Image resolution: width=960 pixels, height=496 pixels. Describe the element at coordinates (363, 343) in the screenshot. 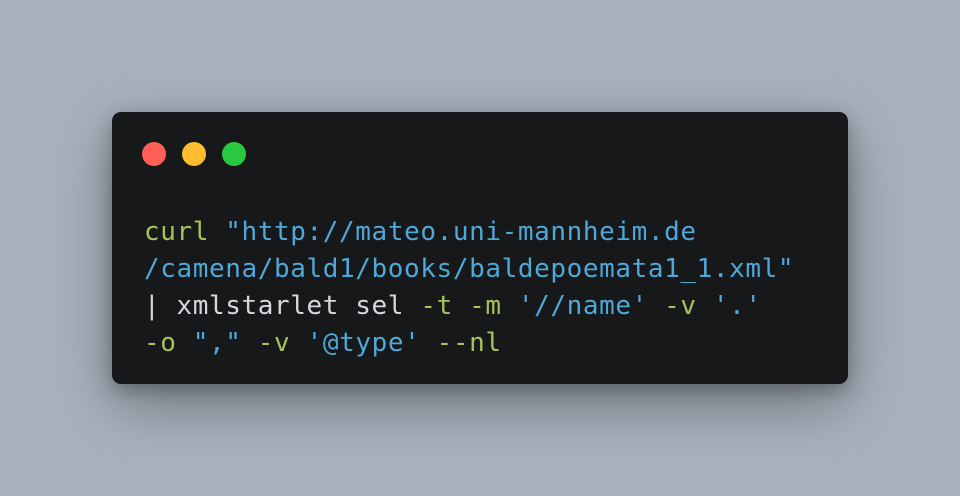

I see `string-token: '@type'` at that location.